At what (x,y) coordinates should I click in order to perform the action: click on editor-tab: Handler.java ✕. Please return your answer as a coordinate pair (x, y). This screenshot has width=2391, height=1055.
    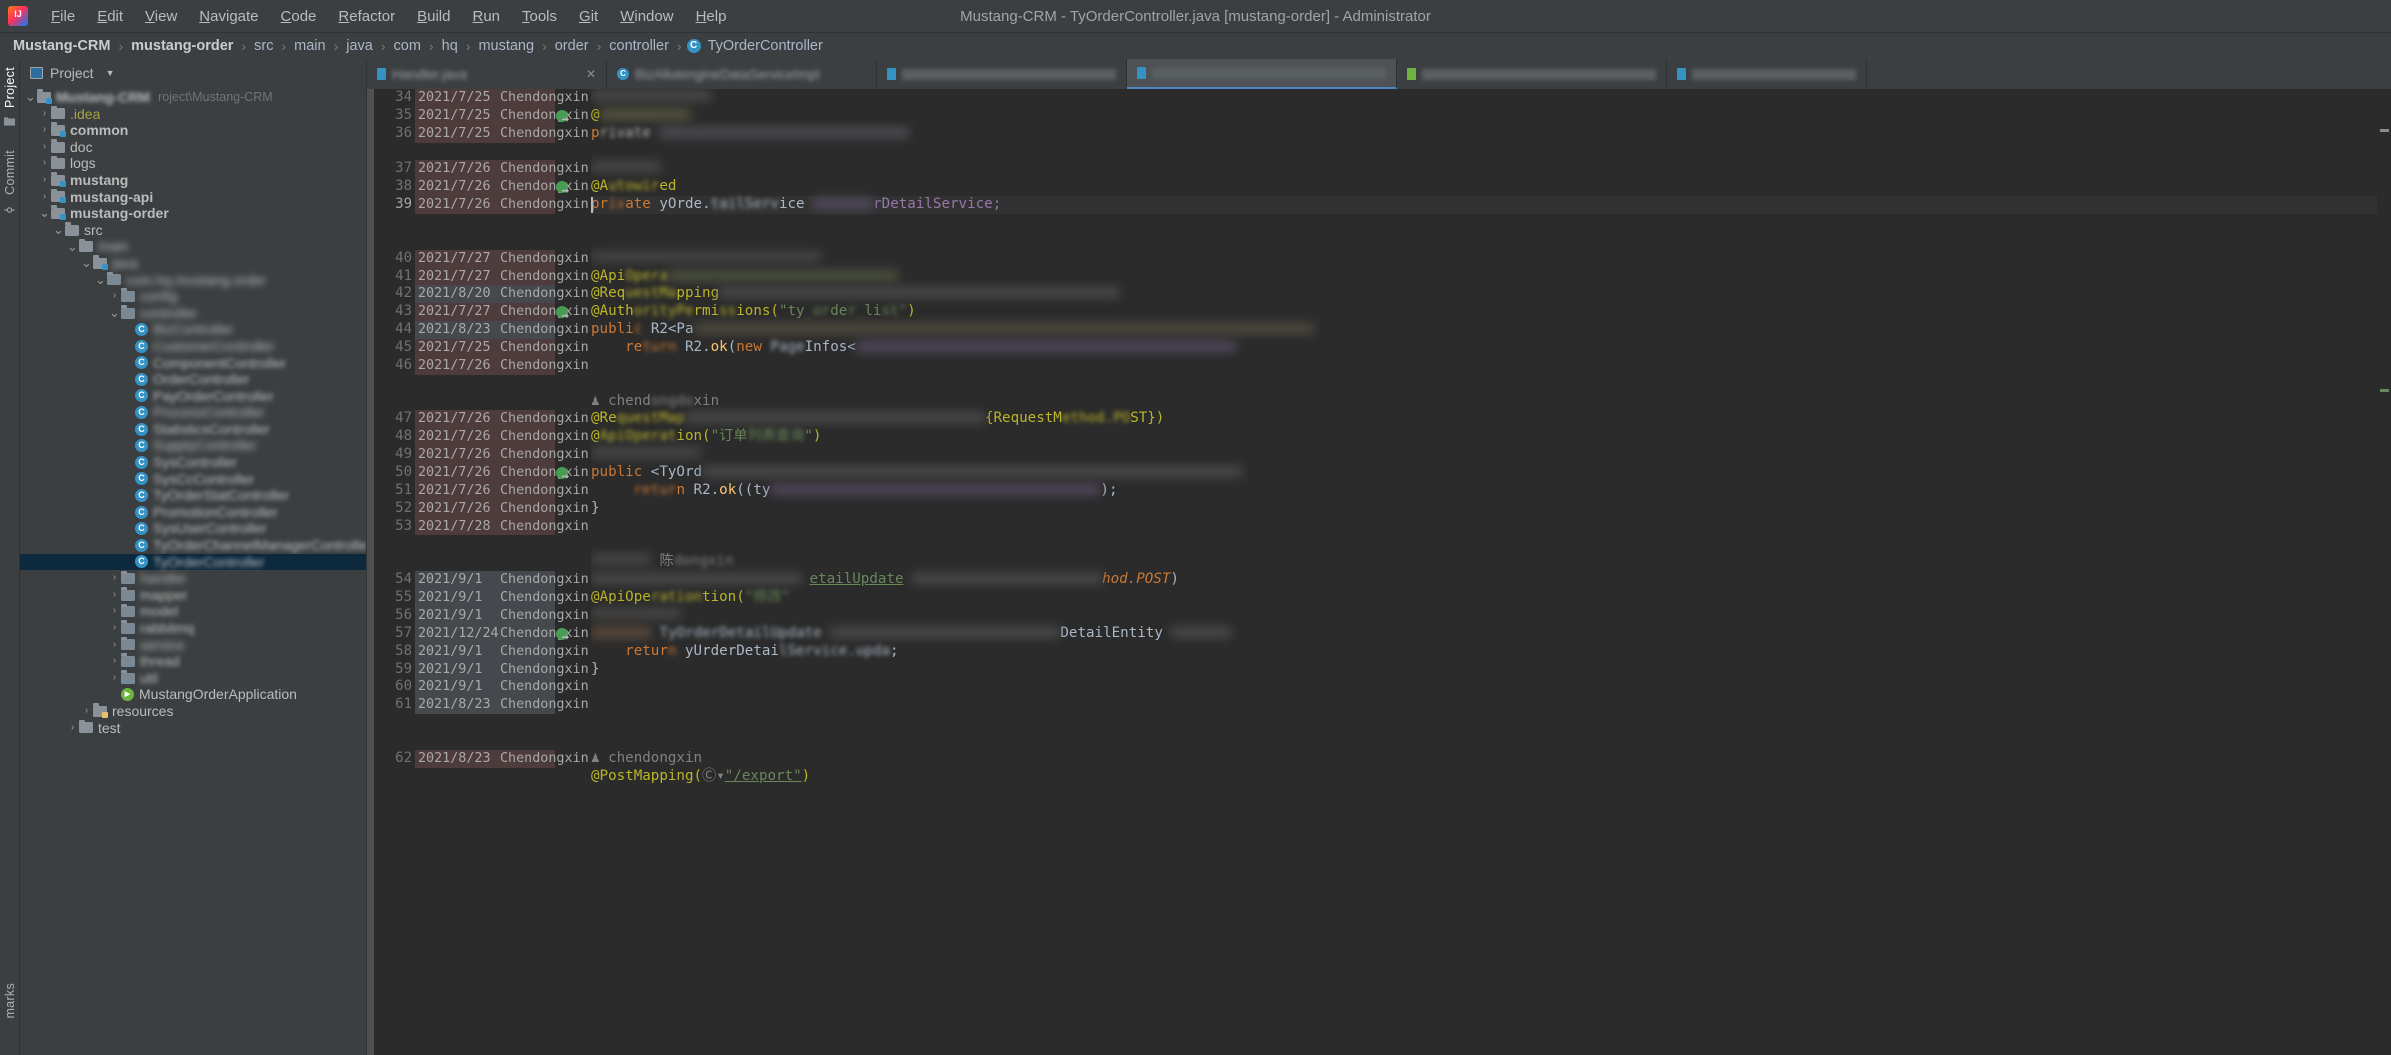
    Looking at the image, I should click on (487, 74).